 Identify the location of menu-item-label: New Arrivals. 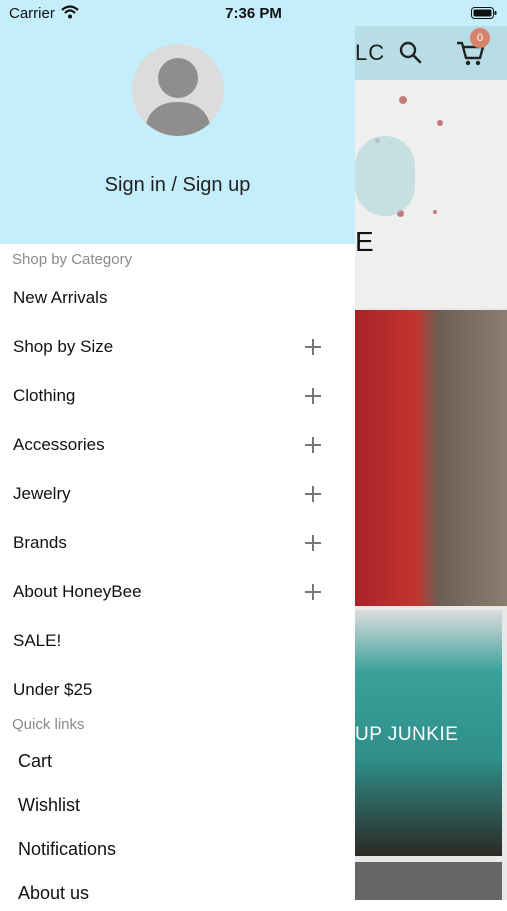
(60, 297).